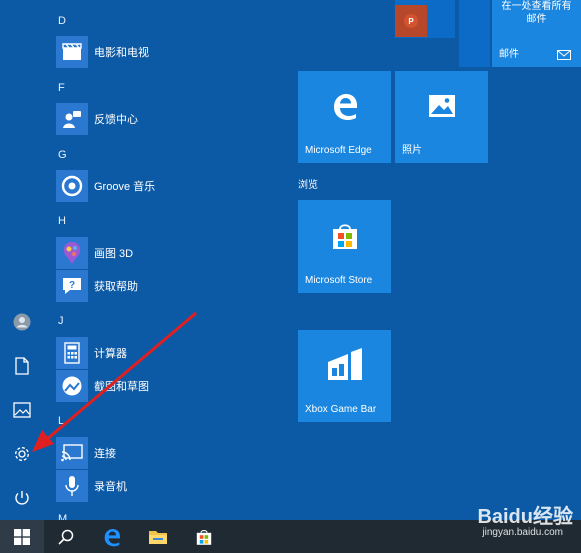 This screenshot has height=553, width=581. I want to click on app-item-paint-3d: 画图 3D, so click(94, 253).